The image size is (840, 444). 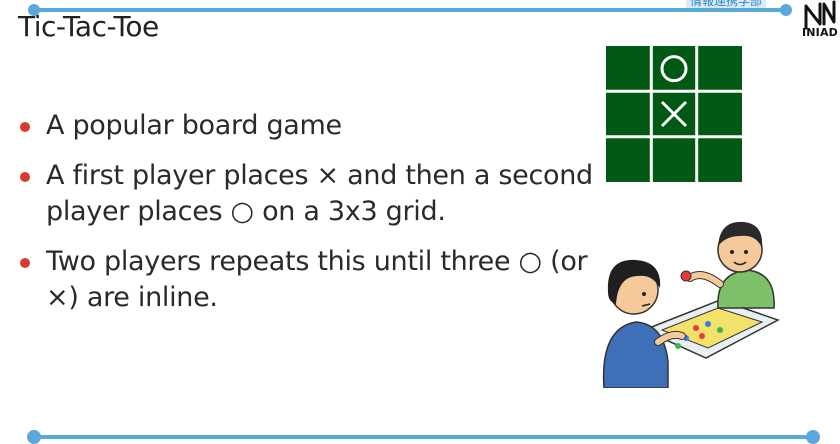 What do you see at coordinates (34, 437) in the screenshot?
I see `bottom-divider-left-dot` at bounding box center [34, 437].